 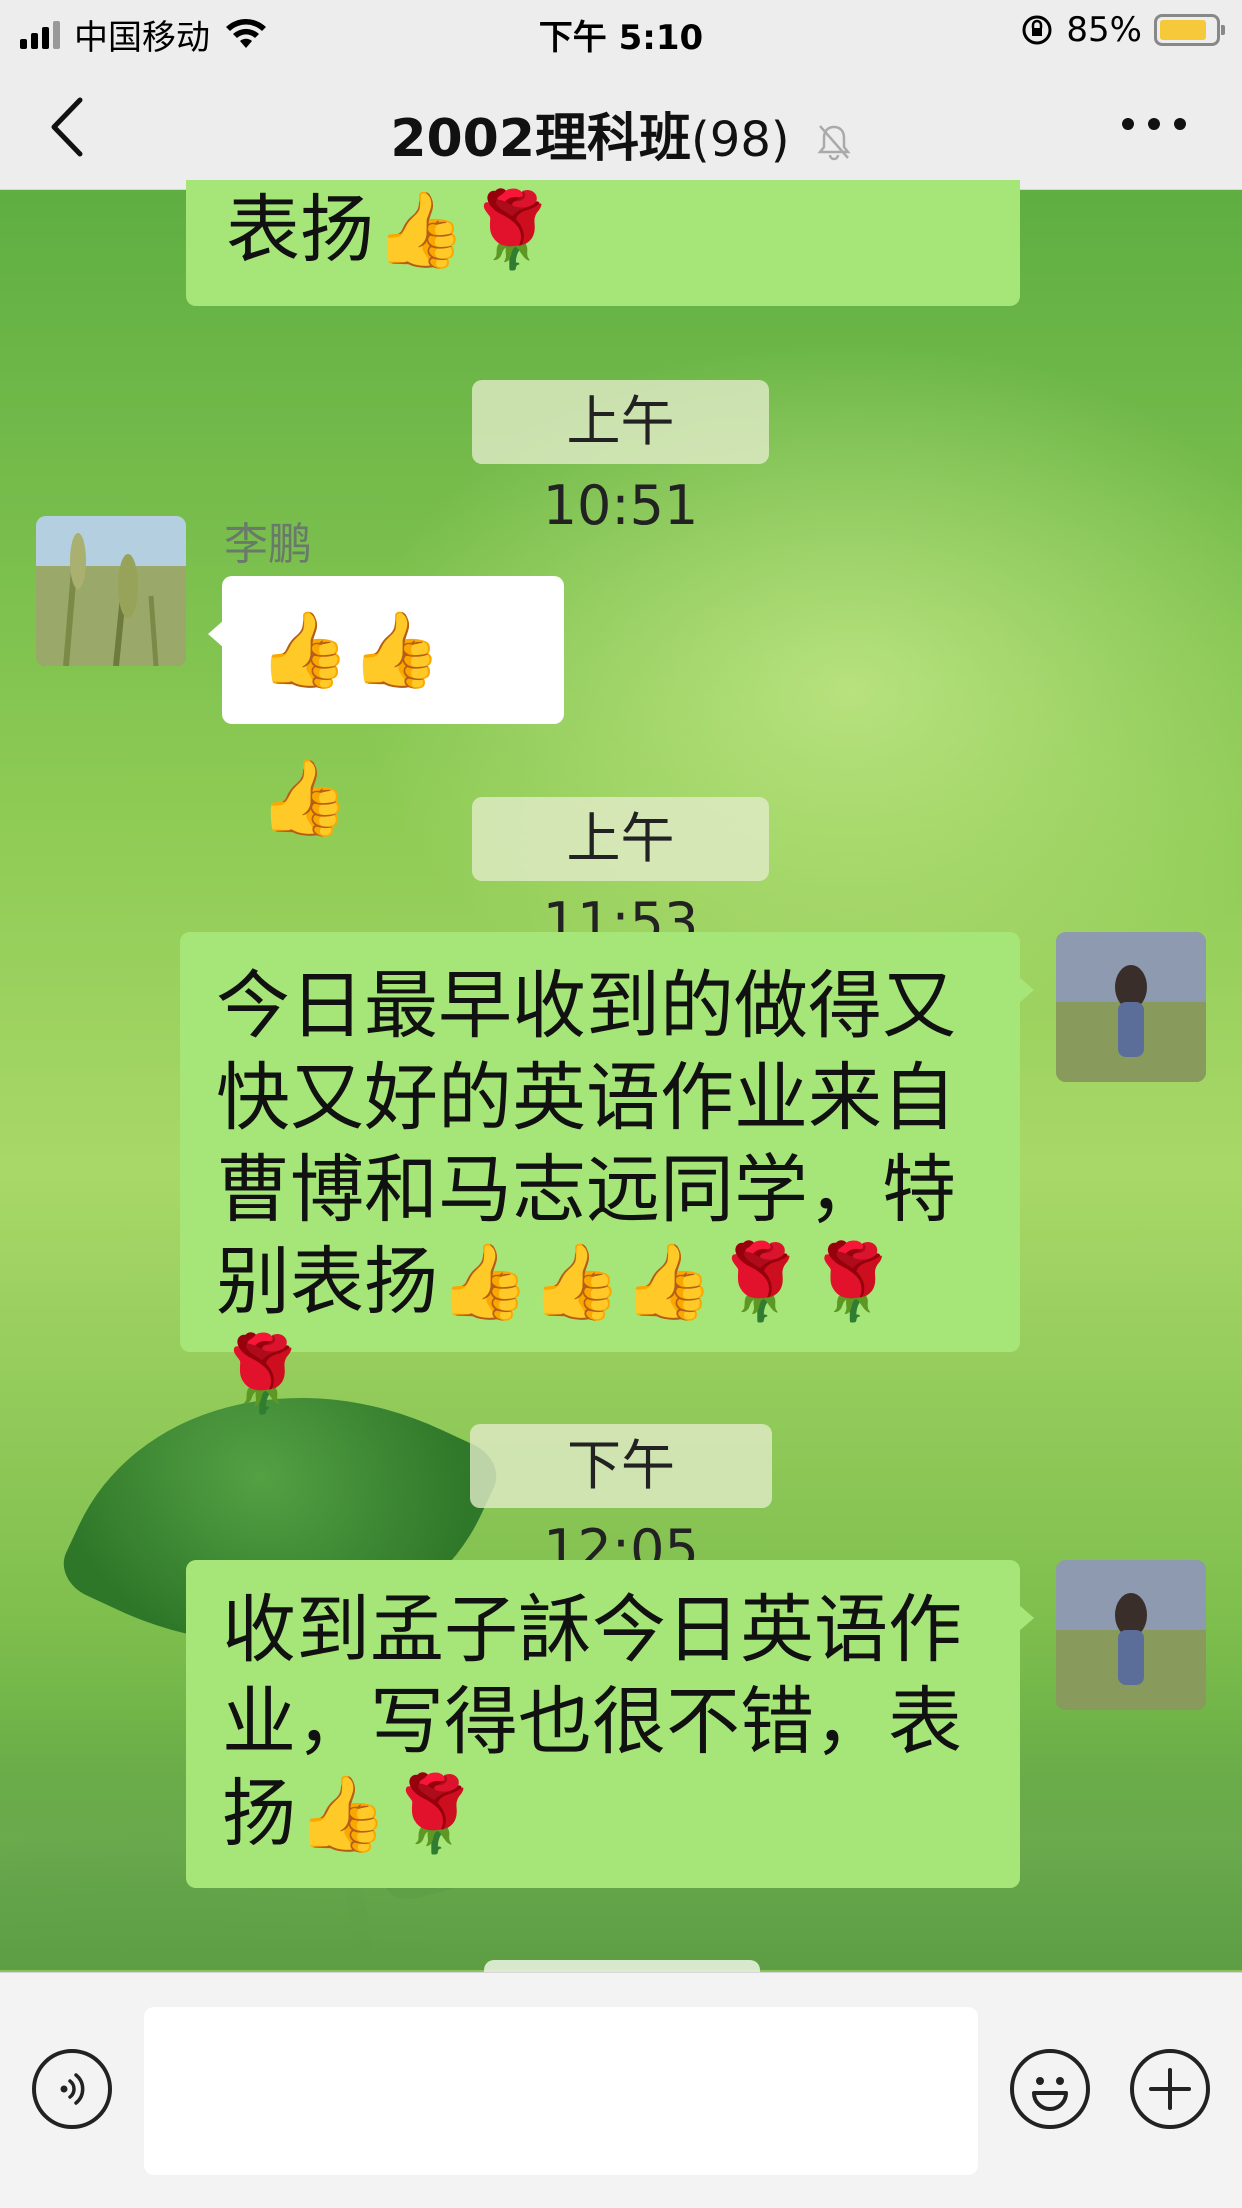 I want to click on chat-header: 2002理科班(98), so click(x=621, y=126).